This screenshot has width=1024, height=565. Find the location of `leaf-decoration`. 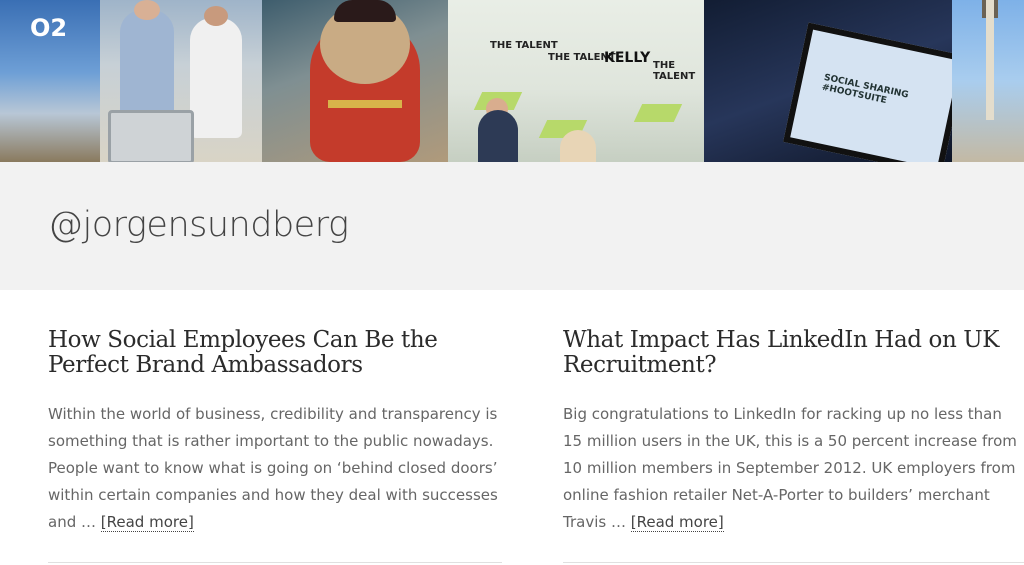

leaf-decoration is located at coordinates (658, 113).